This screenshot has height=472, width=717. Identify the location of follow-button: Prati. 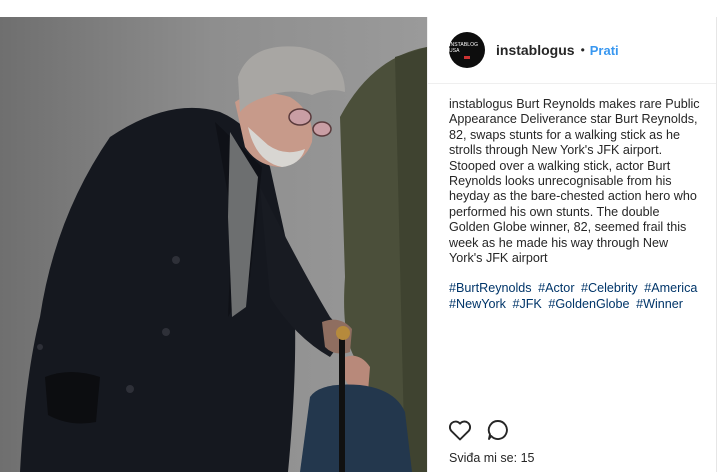
(604, 50).